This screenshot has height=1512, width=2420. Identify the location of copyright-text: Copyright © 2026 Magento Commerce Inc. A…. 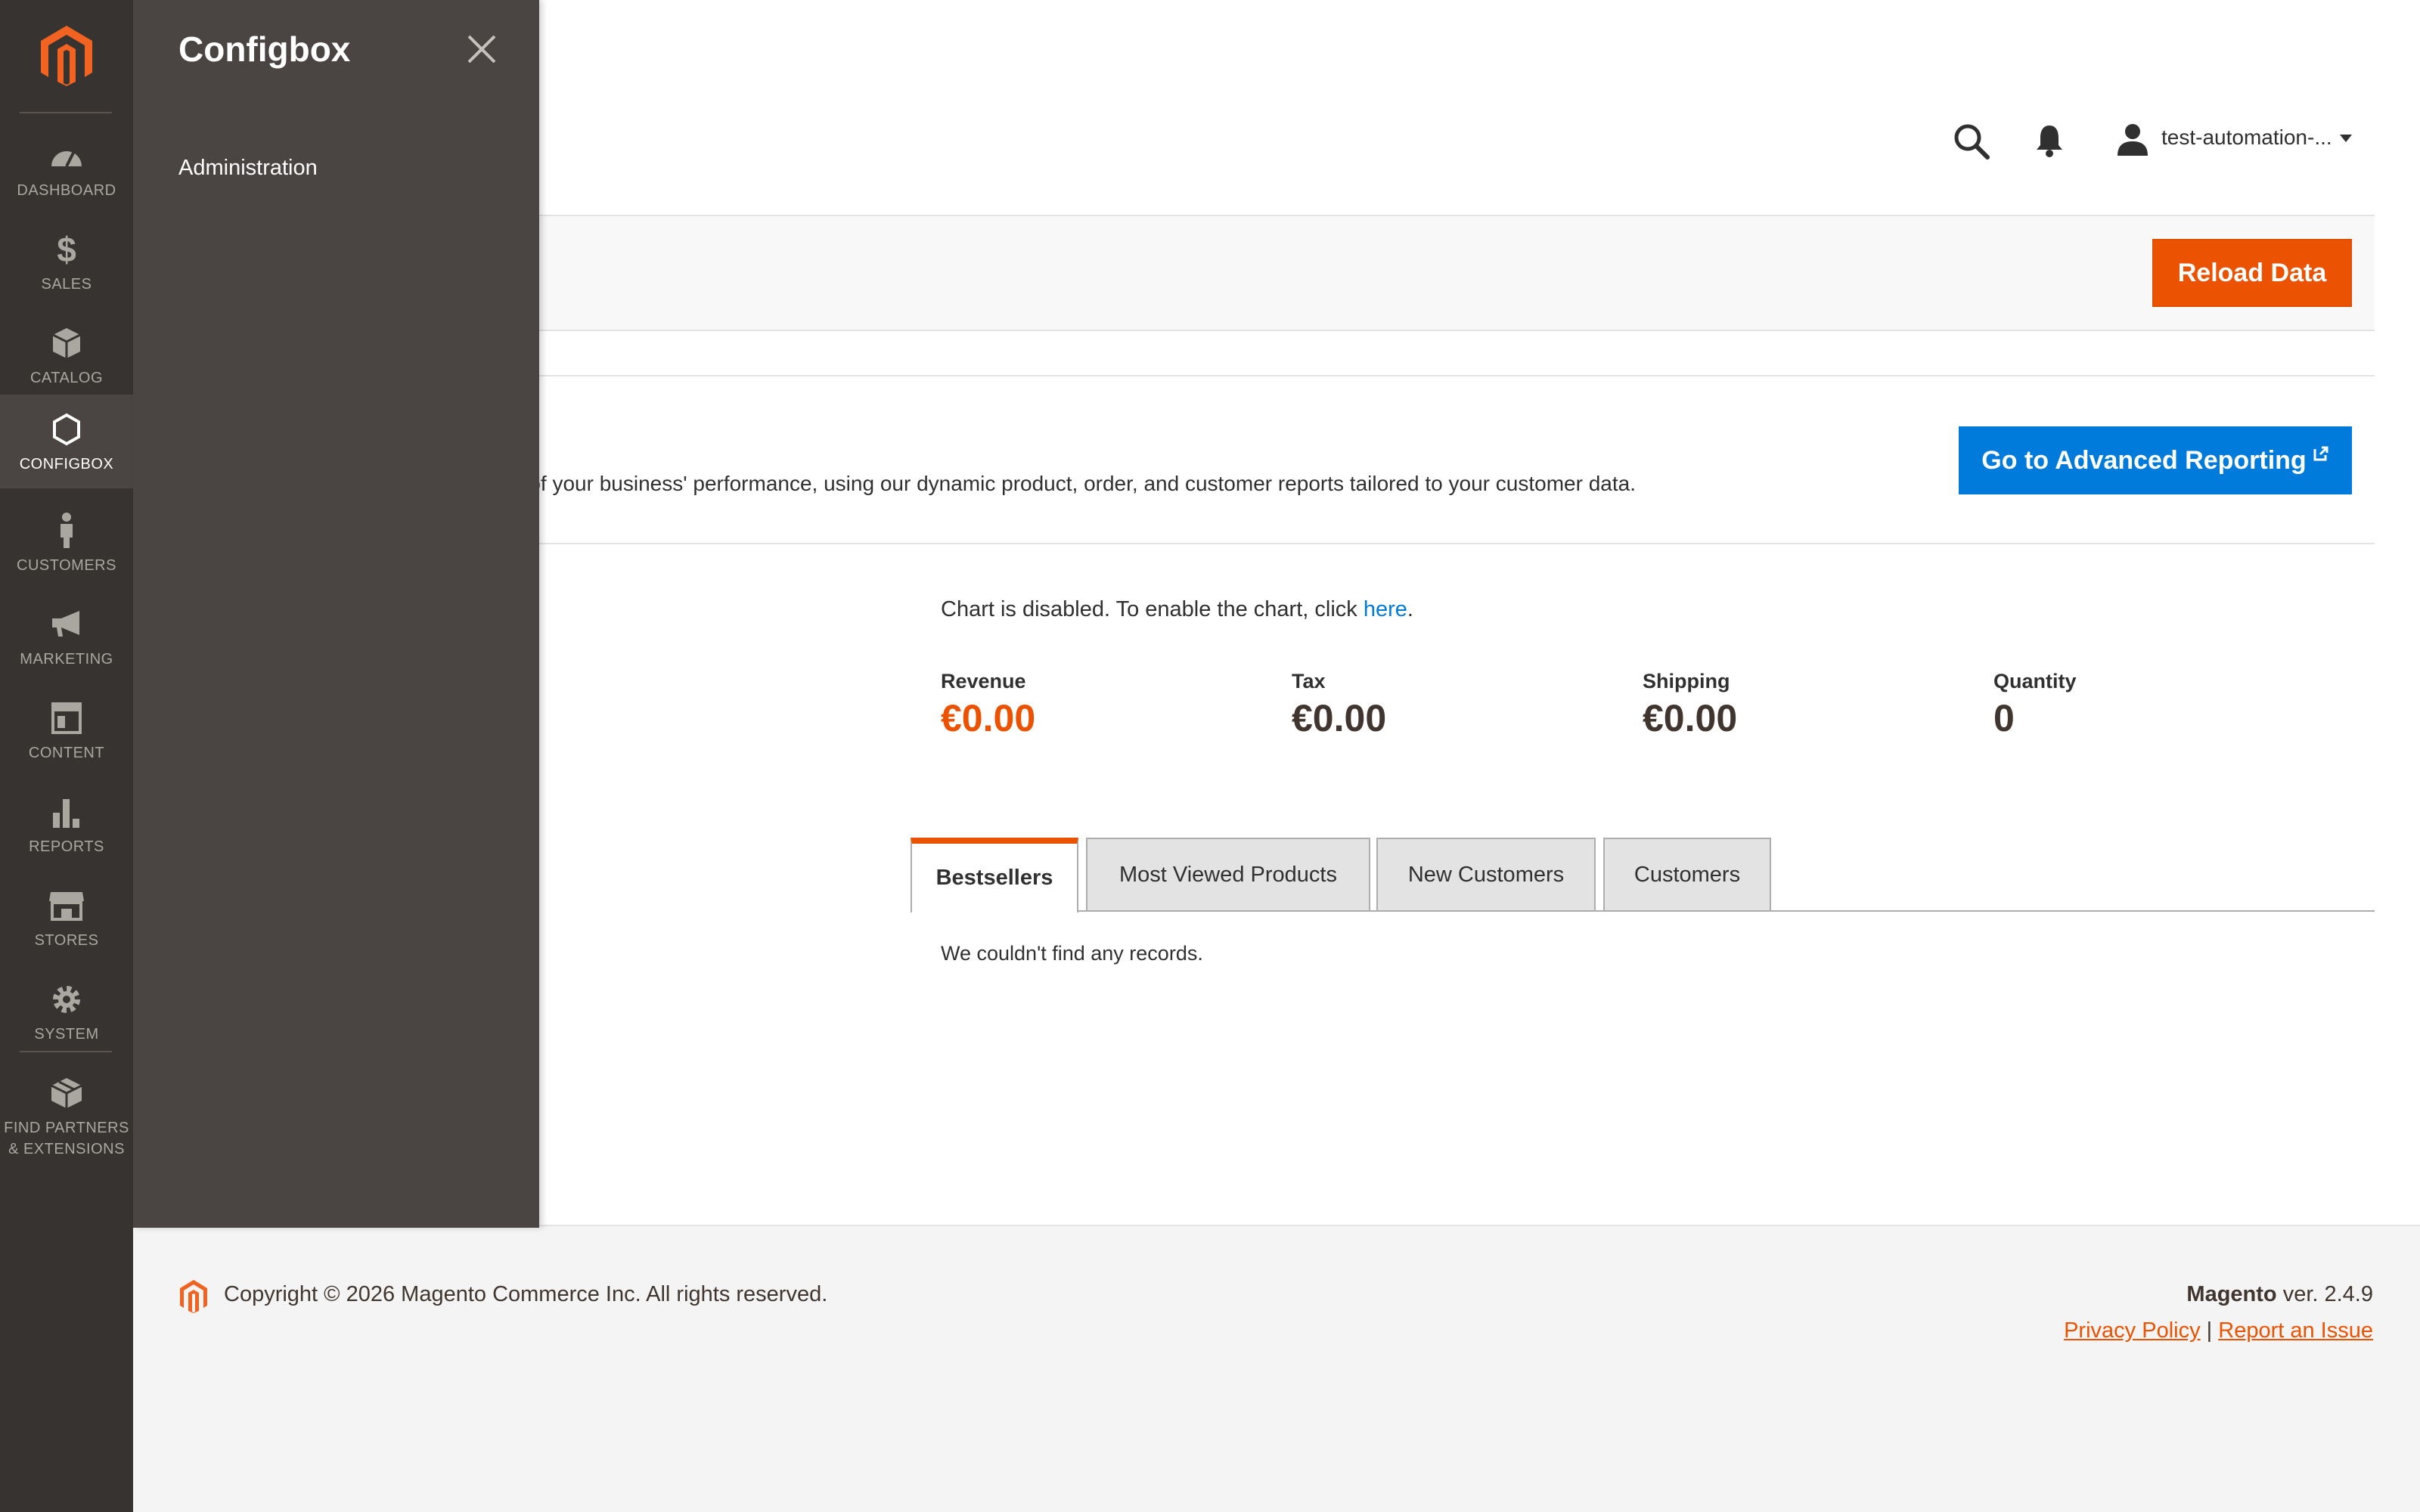
(526, 1294).